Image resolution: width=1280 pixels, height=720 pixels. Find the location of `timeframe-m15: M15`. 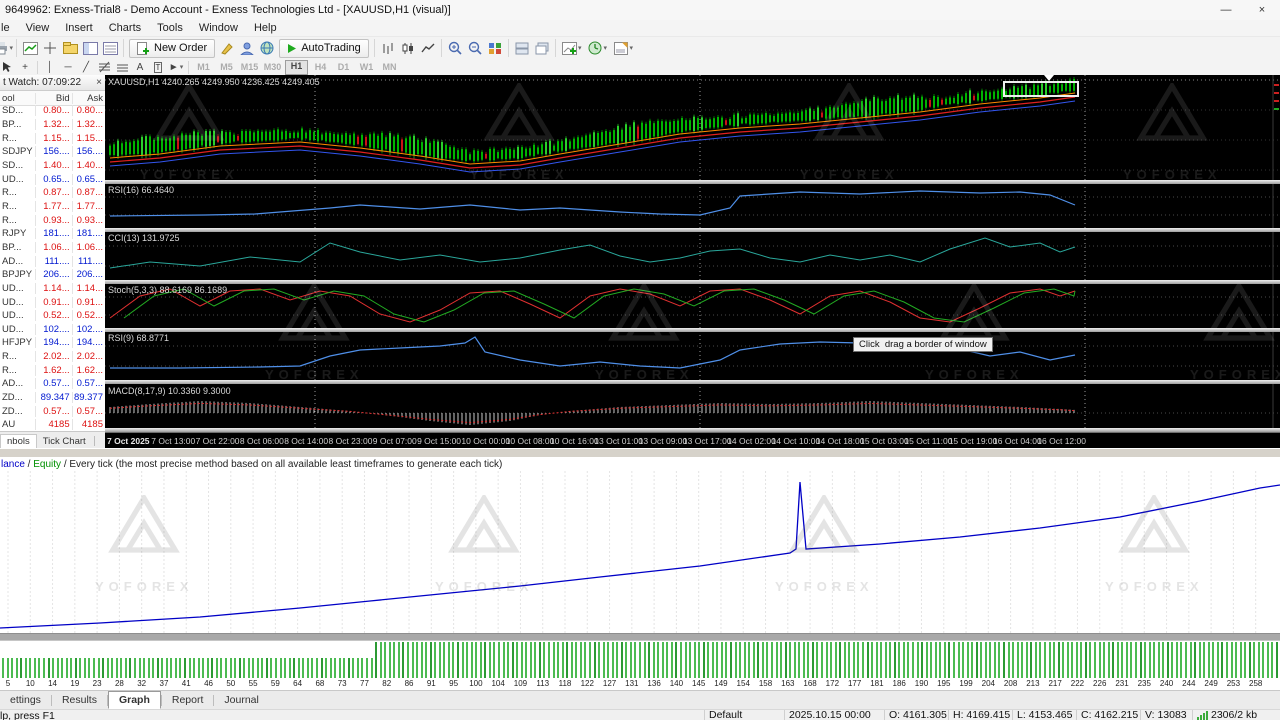

timeframe-m15: M15 is located at coordinates (249, 67).